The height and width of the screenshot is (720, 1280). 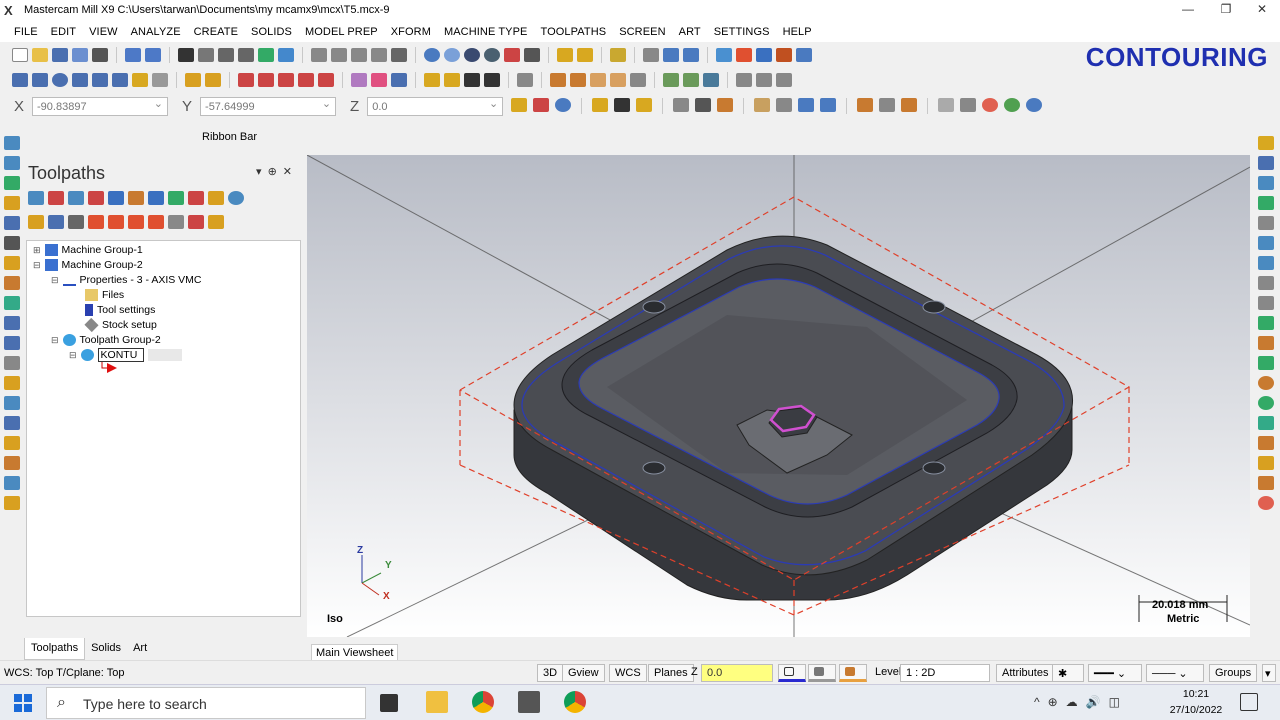 I want to click on menu-xform: XFORM, so click(x=411, y=32).